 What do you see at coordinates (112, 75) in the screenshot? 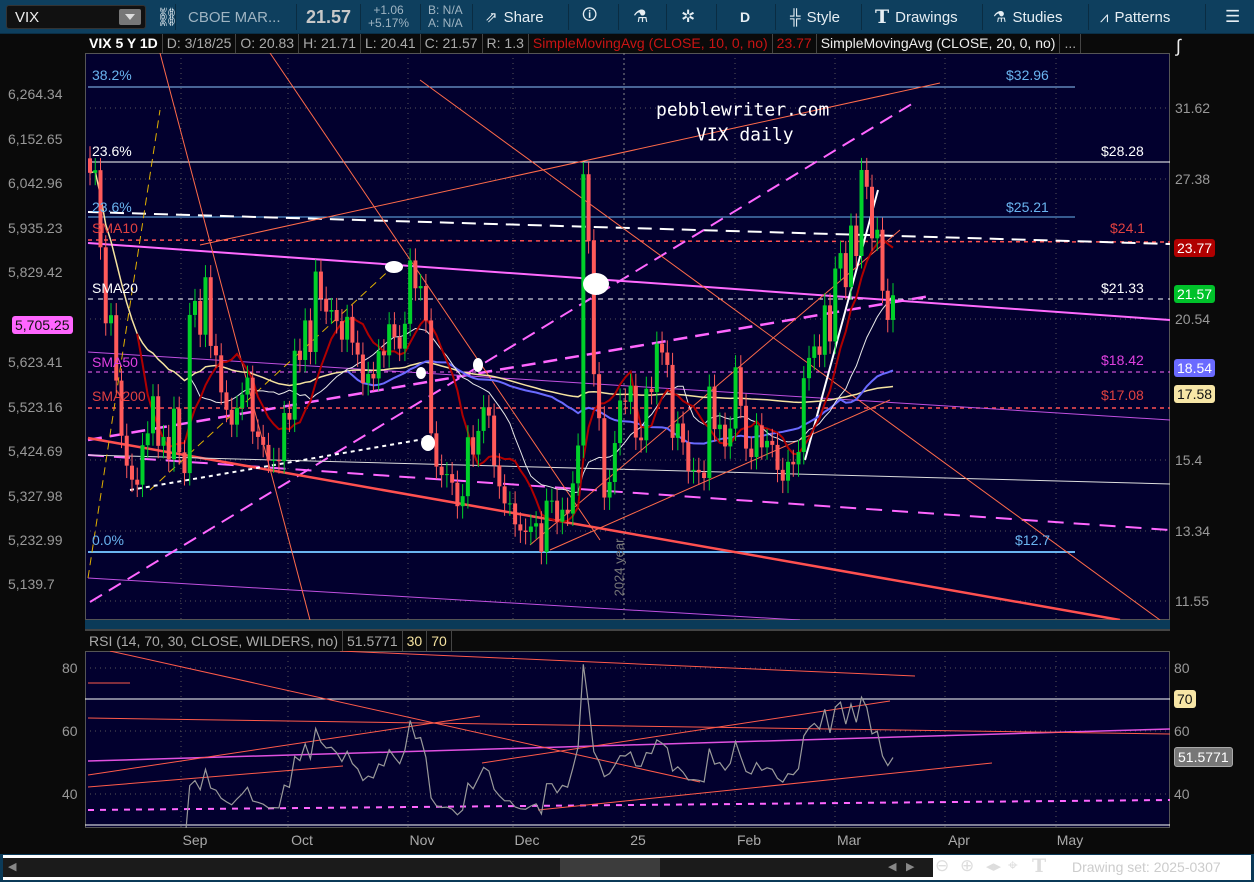
I see `fib-label: 38.2%` at bounding box center [112, 75].